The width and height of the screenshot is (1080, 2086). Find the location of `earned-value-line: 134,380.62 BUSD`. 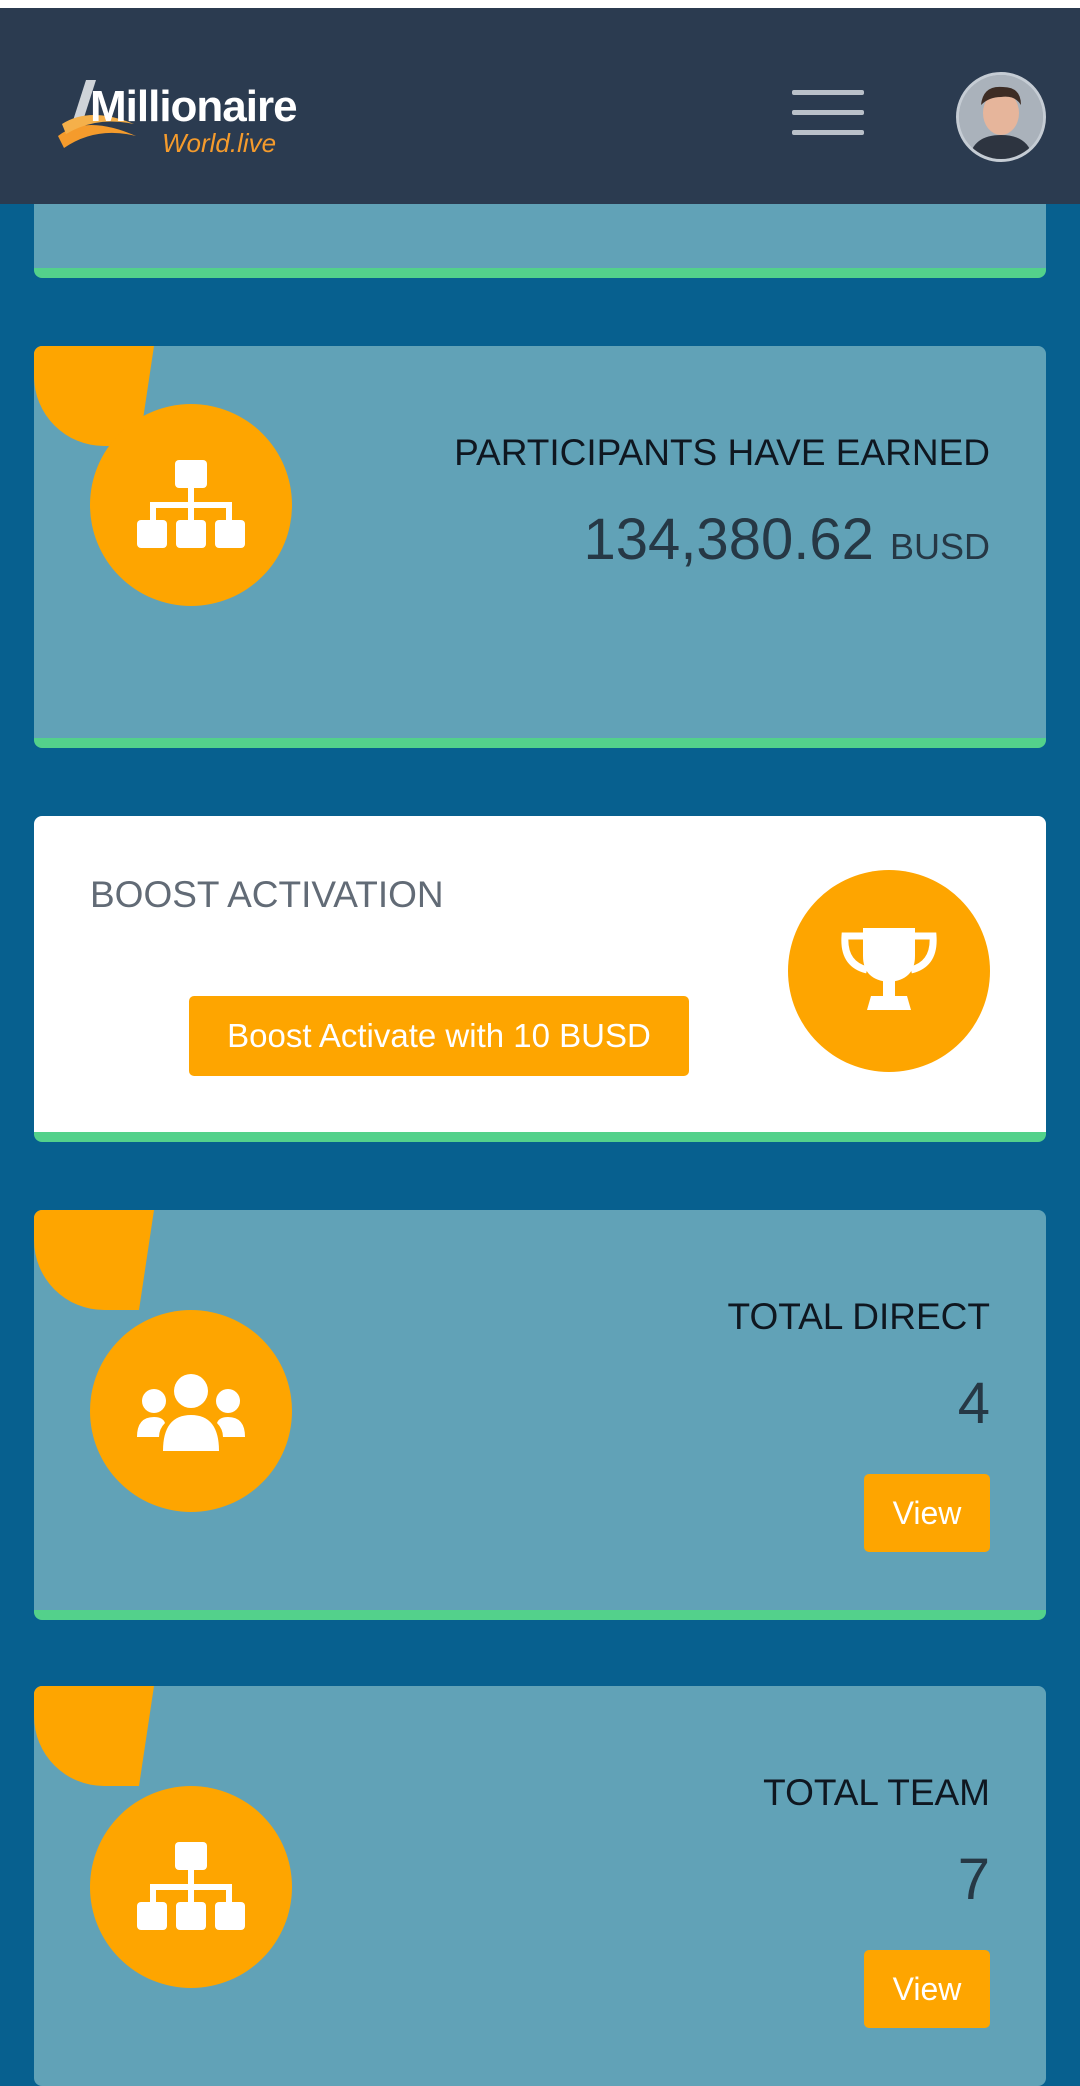

earned-value-line: 134,380.62 BUSD is located at coordinates (787, 539).